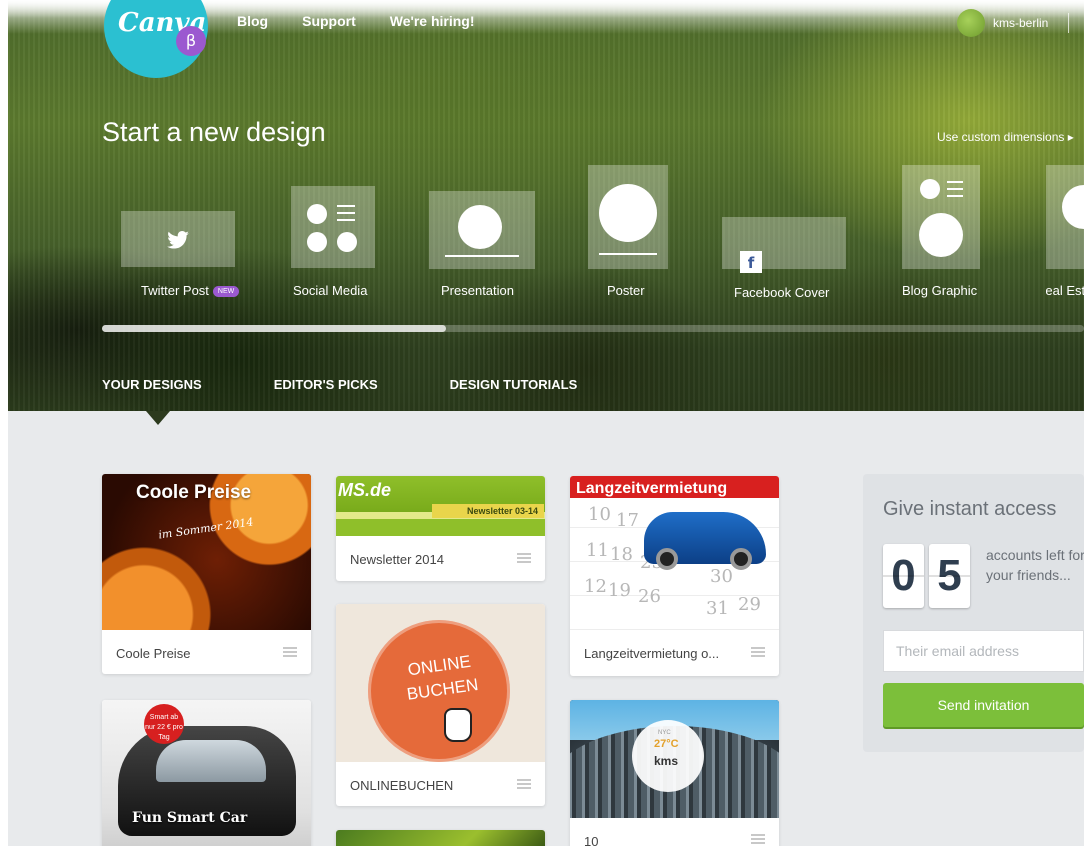  I want to click on car-window, so click(211, 761).